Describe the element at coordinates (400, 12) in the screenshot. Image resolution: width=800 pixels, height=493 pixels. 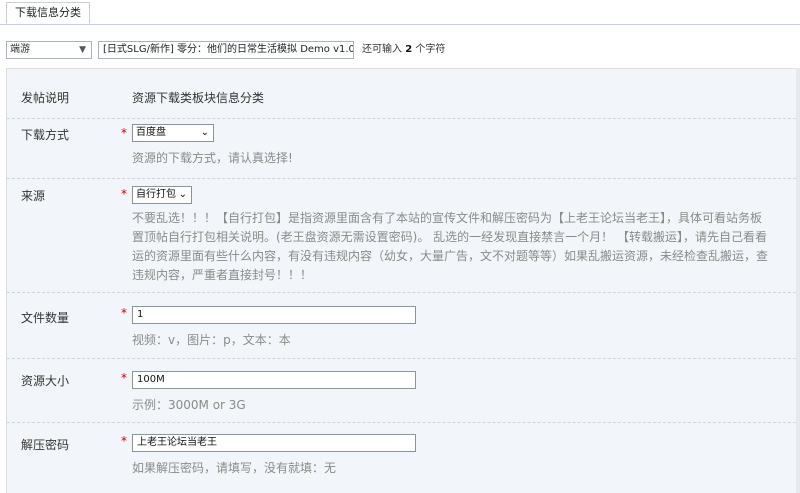
I see `tab-bar: 下载信息分类` at that location.